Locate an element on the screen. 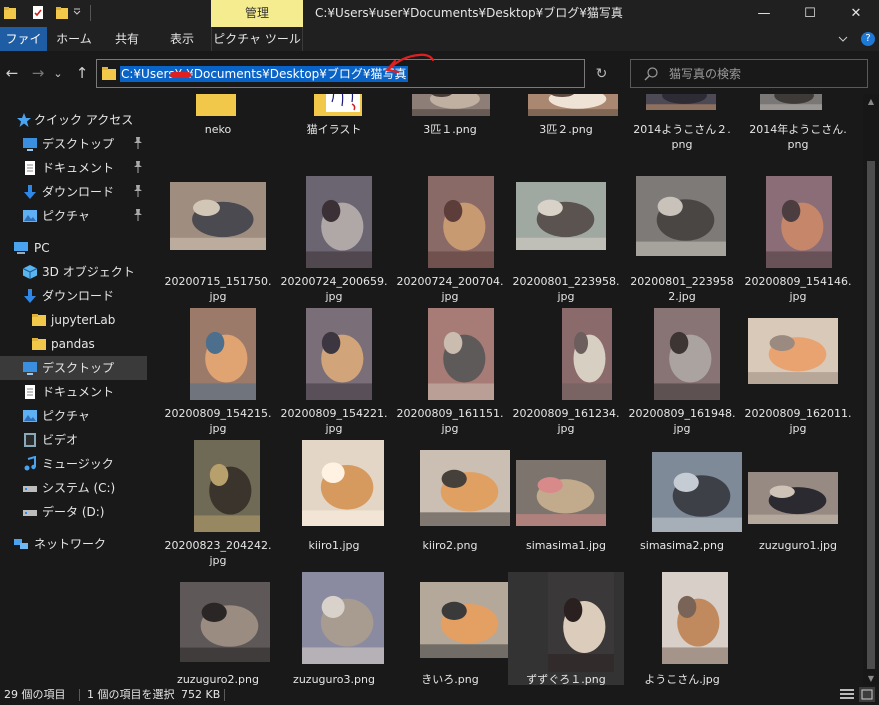 This screenshot has height=705, width=879. file-item: ずずぐろ１.png is located at coordinates (566, 628).